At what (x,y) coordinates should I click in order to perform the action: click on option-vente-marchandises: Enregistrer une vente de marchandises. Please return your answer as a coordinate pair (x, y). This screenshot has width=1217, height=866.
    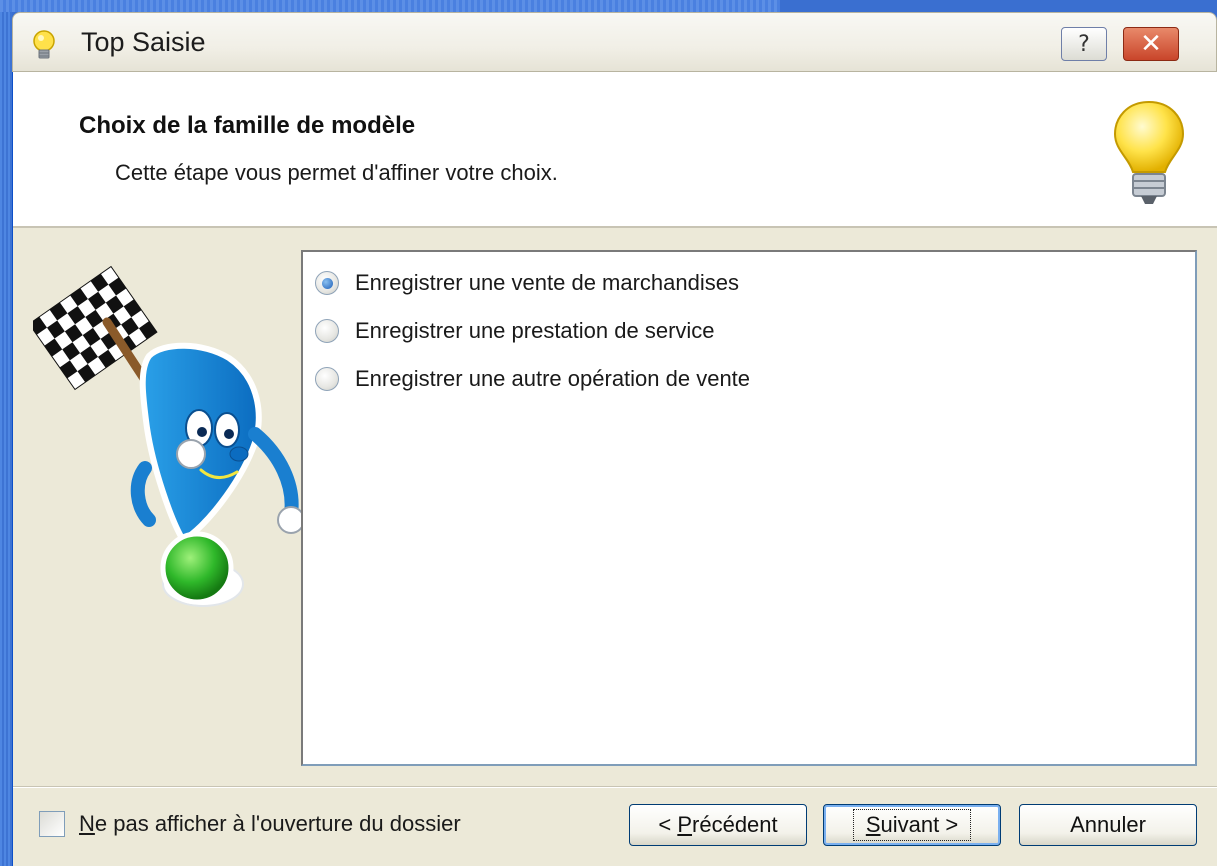
    Looking at the image, I should click on (527, 283).